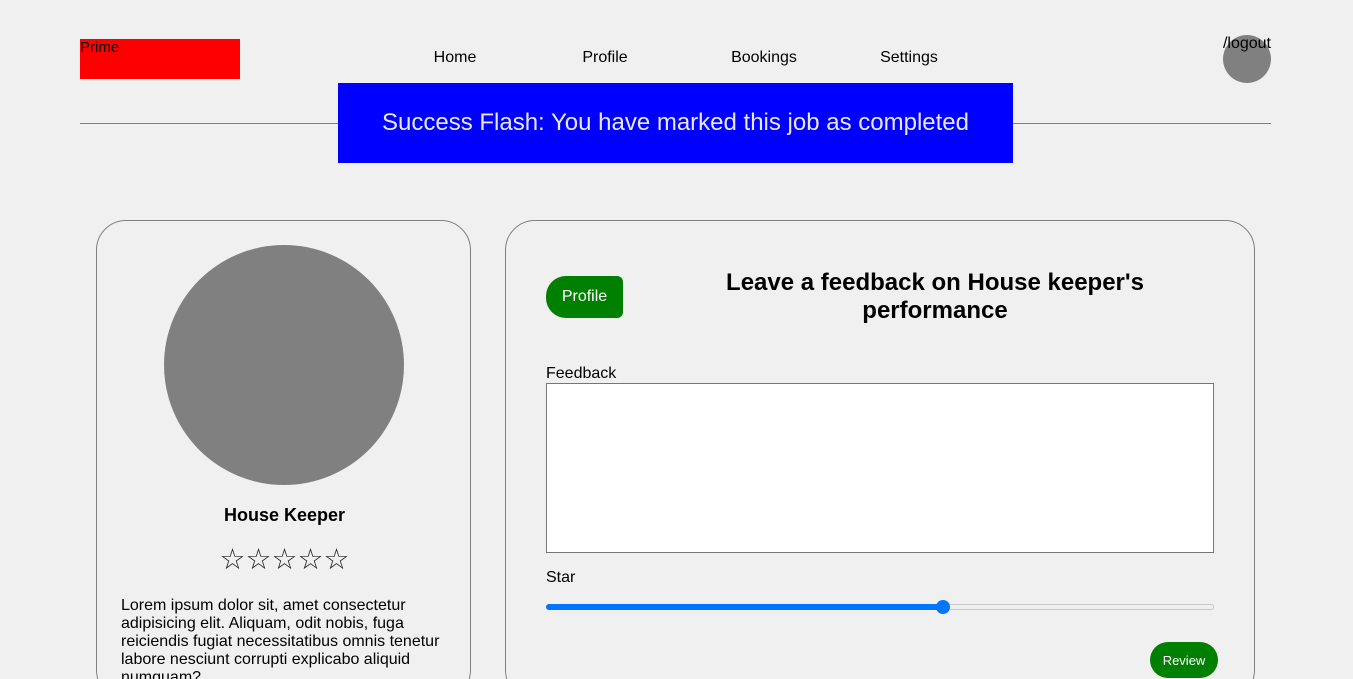 This screenshot has width=1353, height=679. Describe the element at coordinates (561, 577) in the screenshot. I see `star-label: Star` at that location.